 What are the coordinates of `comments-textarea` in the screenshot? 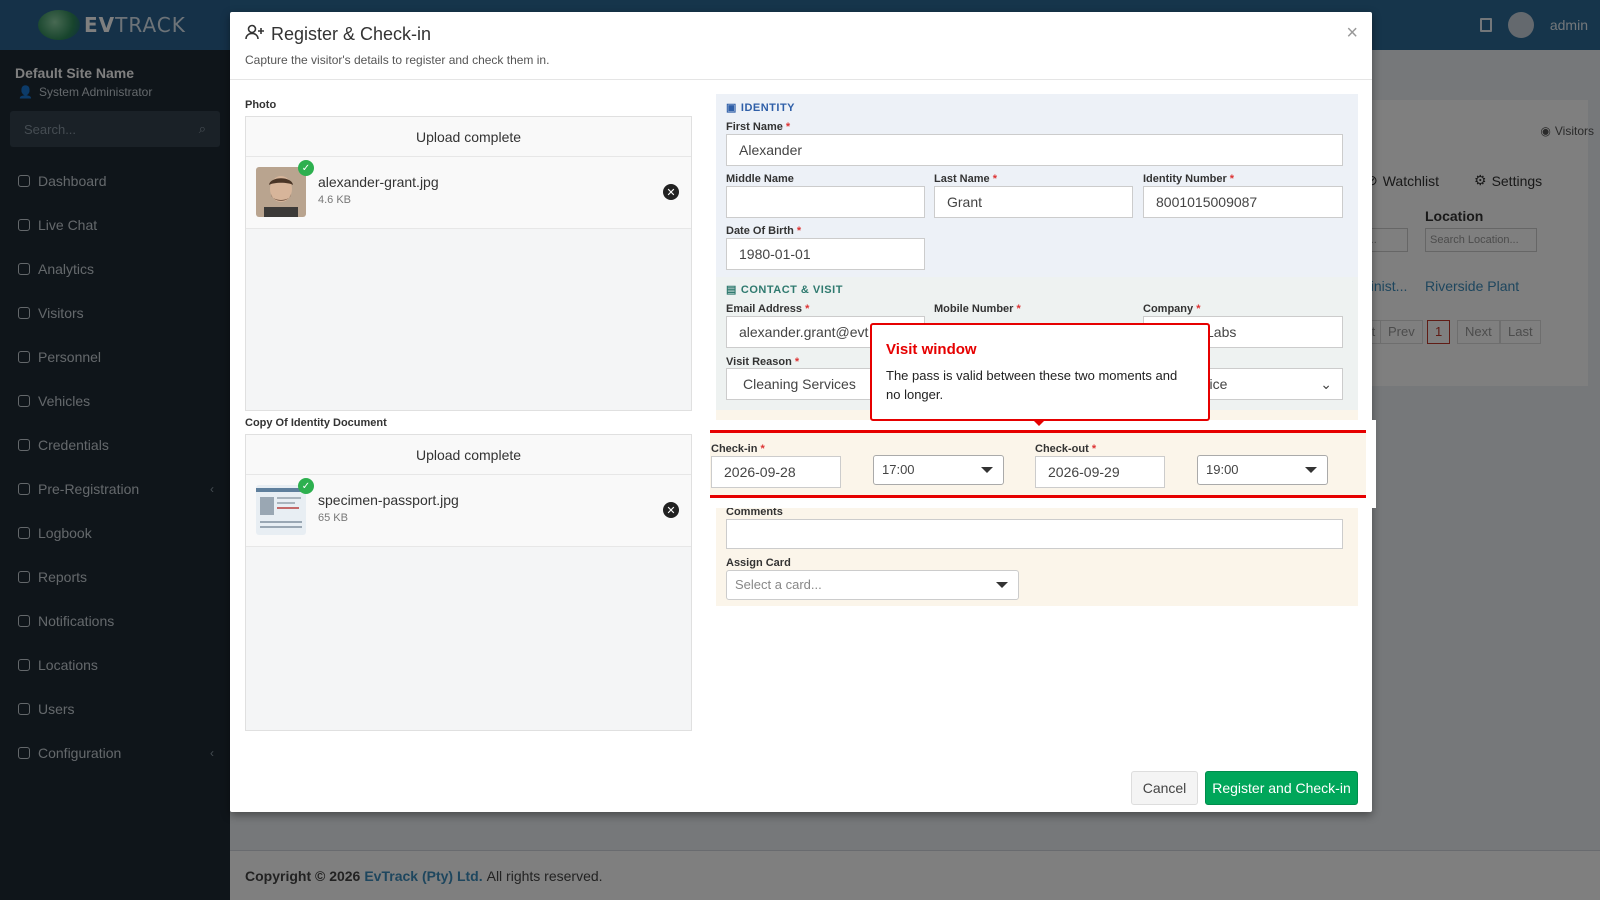 It's located at (1034, 534).